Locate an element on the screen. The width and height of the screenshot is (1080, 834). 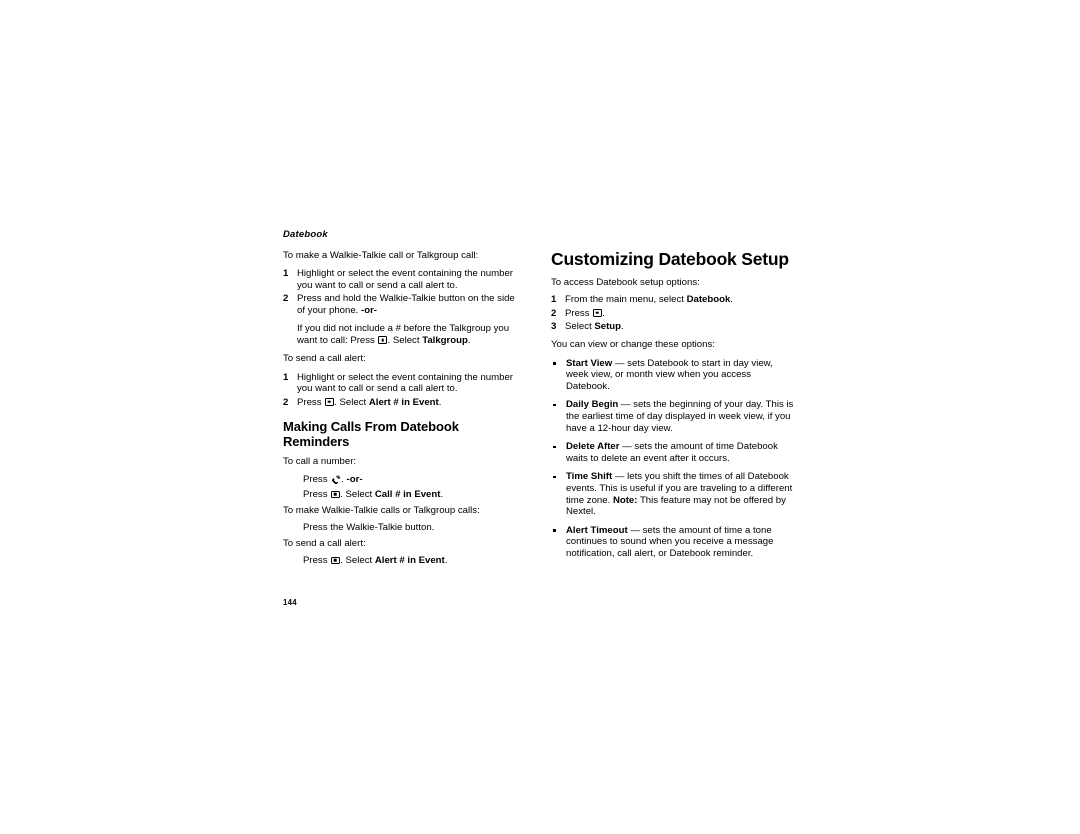
intro-send-call-alert-1: To send a call alert: is located at coordinates (324, 359).